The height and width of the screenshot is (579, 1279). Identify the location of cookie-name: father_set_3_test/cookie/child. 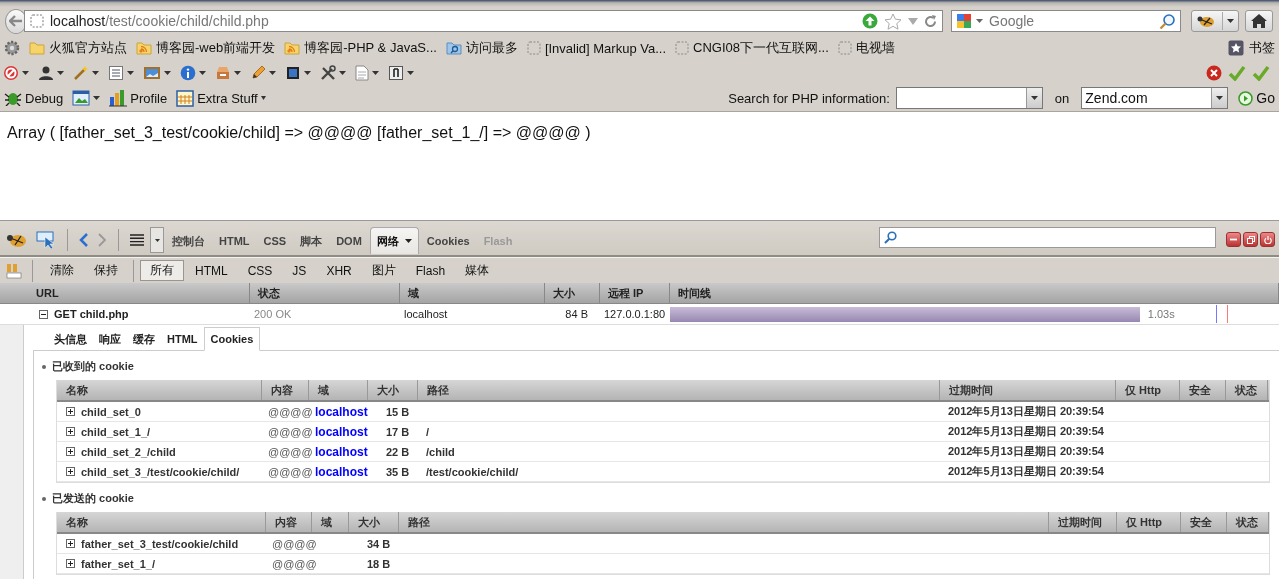
(161, 543).